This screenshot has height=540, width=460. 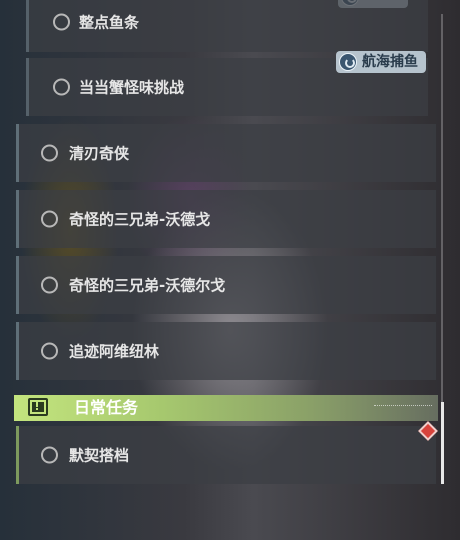 What do you see at coordinates (99, 455) in the screenshot?
I see `quest-label: 默契搭档` at bounding box center [99, 455].